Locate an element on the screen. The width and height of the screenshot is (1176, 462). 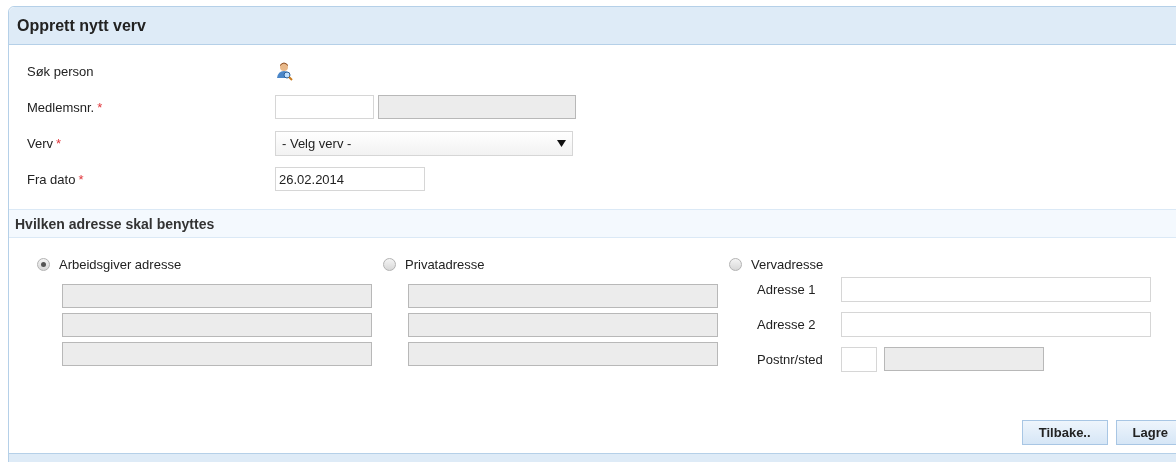
field-label: Søk person is located at coordinates (61, 71).